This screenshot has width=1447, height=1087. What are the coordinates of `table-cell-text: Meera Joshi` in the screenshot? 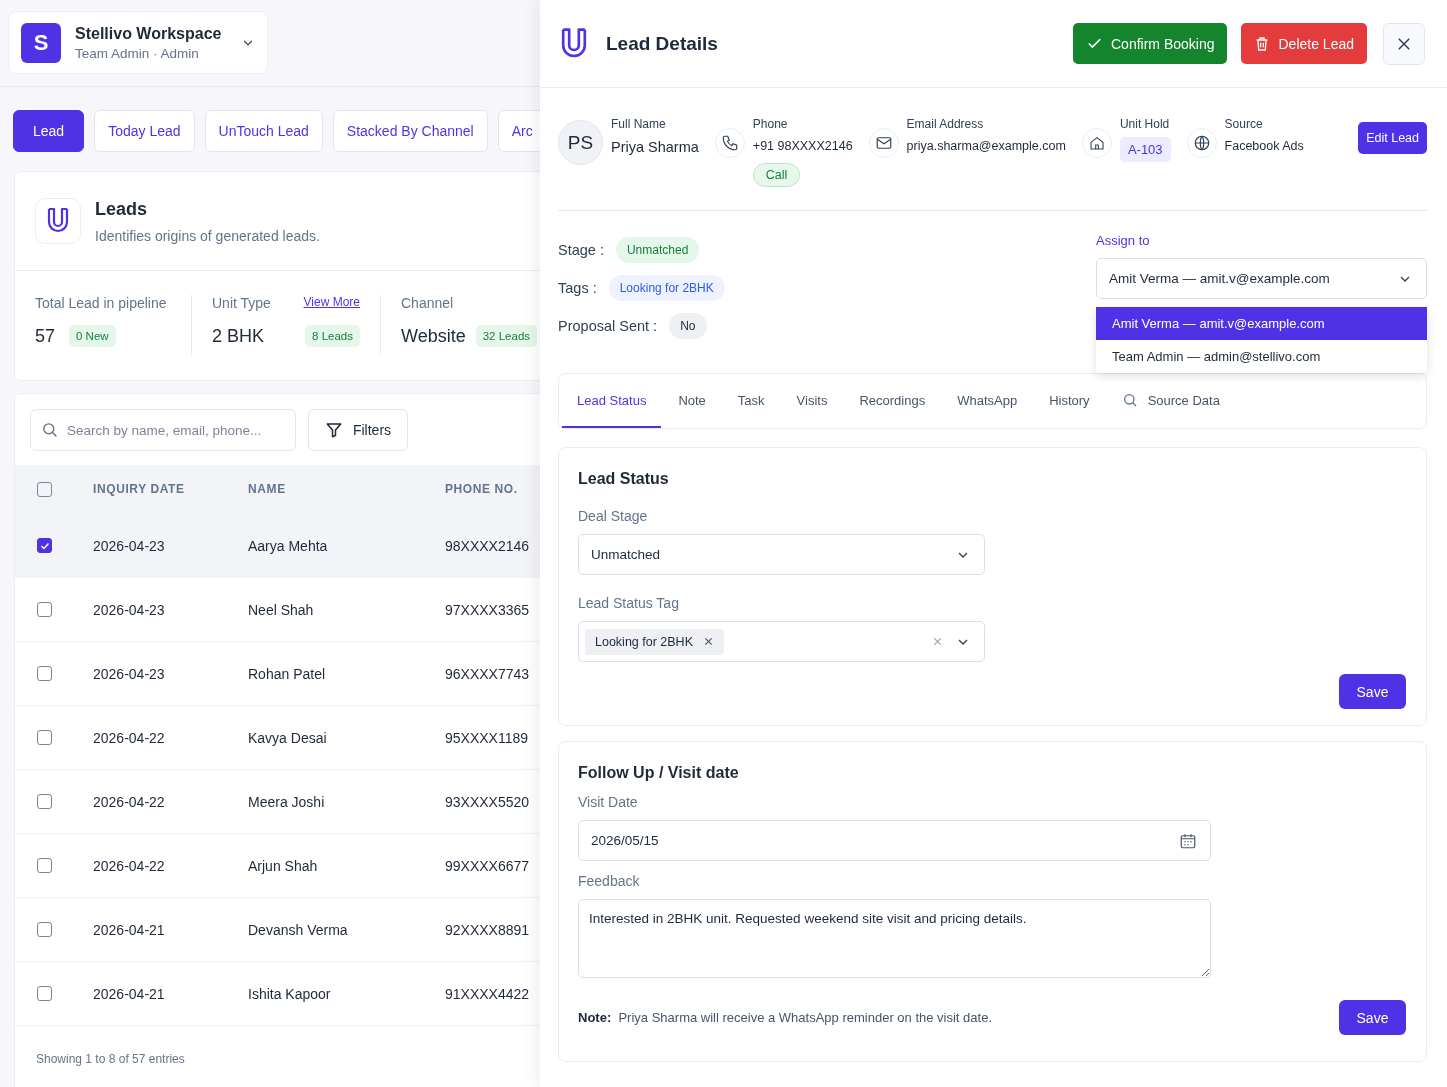 It's located at (287, 801).